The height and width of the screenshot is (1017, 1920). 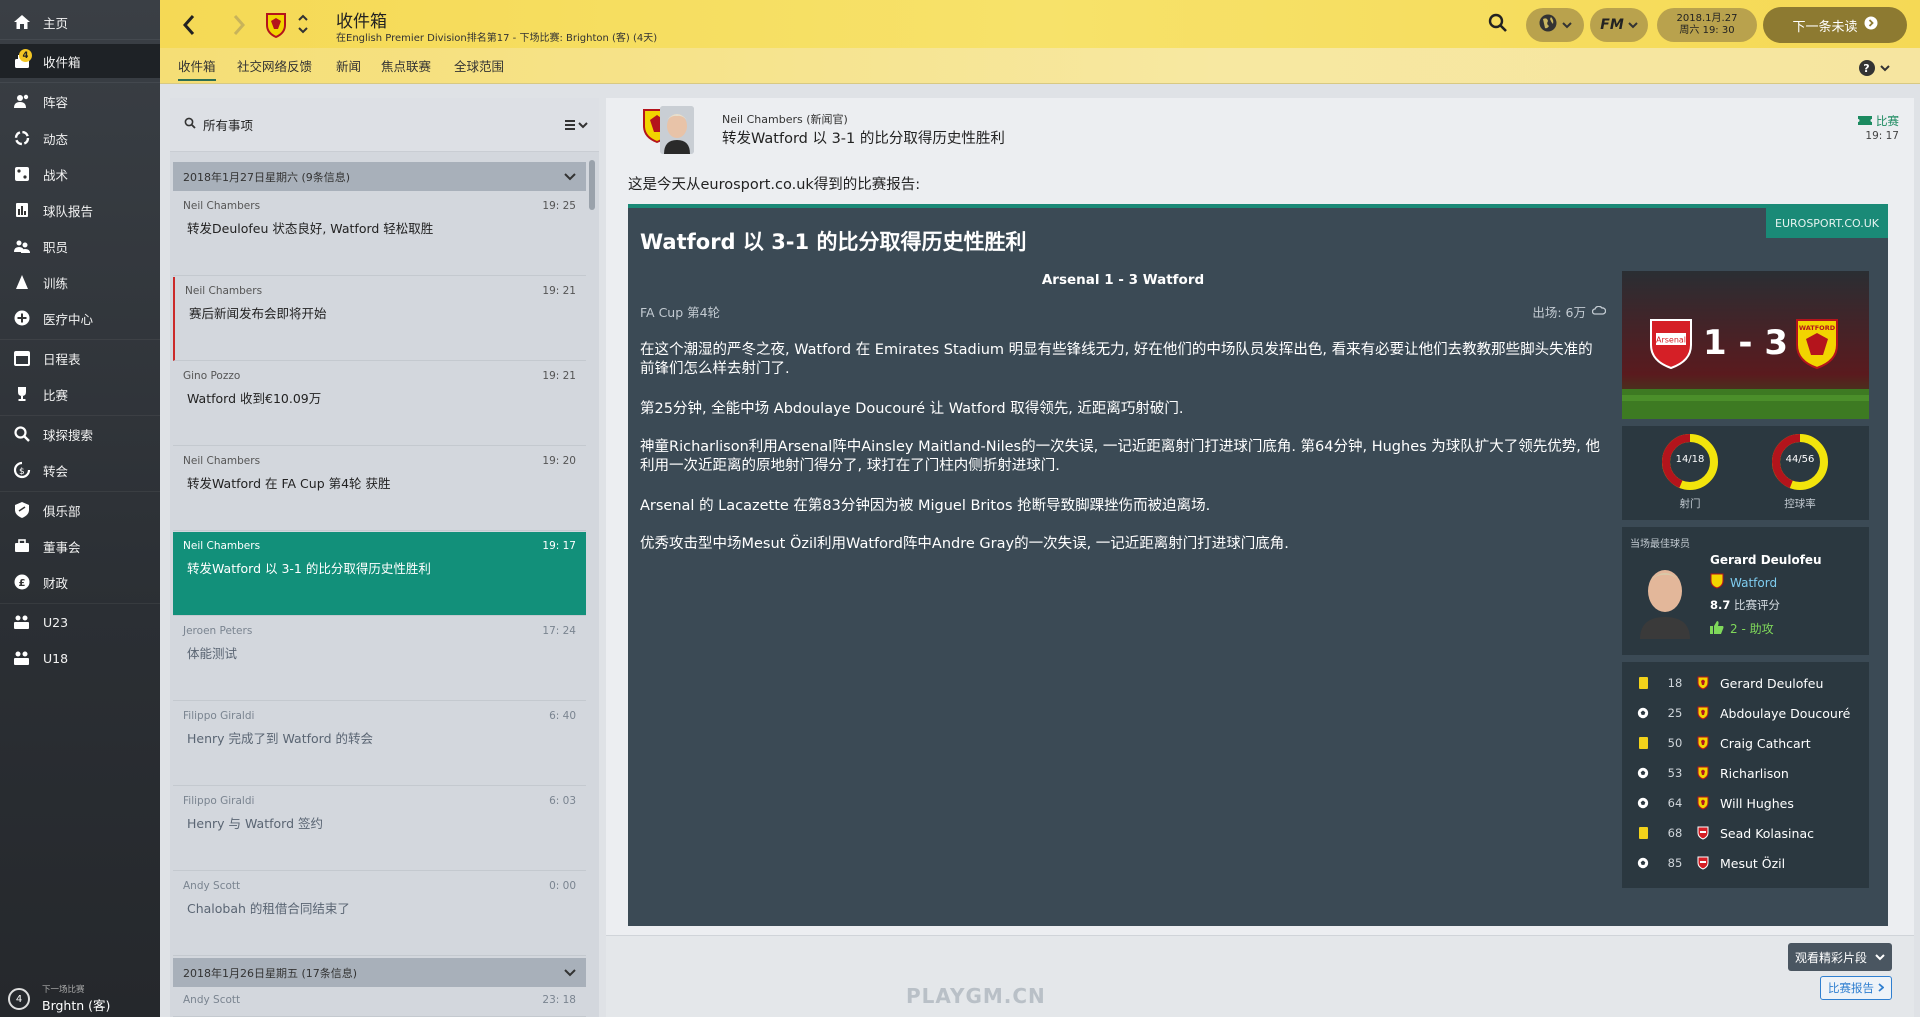 What do you see at coordinates (1785, 713) in the screenshot?
I see `event-player: Abdoulaye Doucouré` at bounding box center [1785, 713].